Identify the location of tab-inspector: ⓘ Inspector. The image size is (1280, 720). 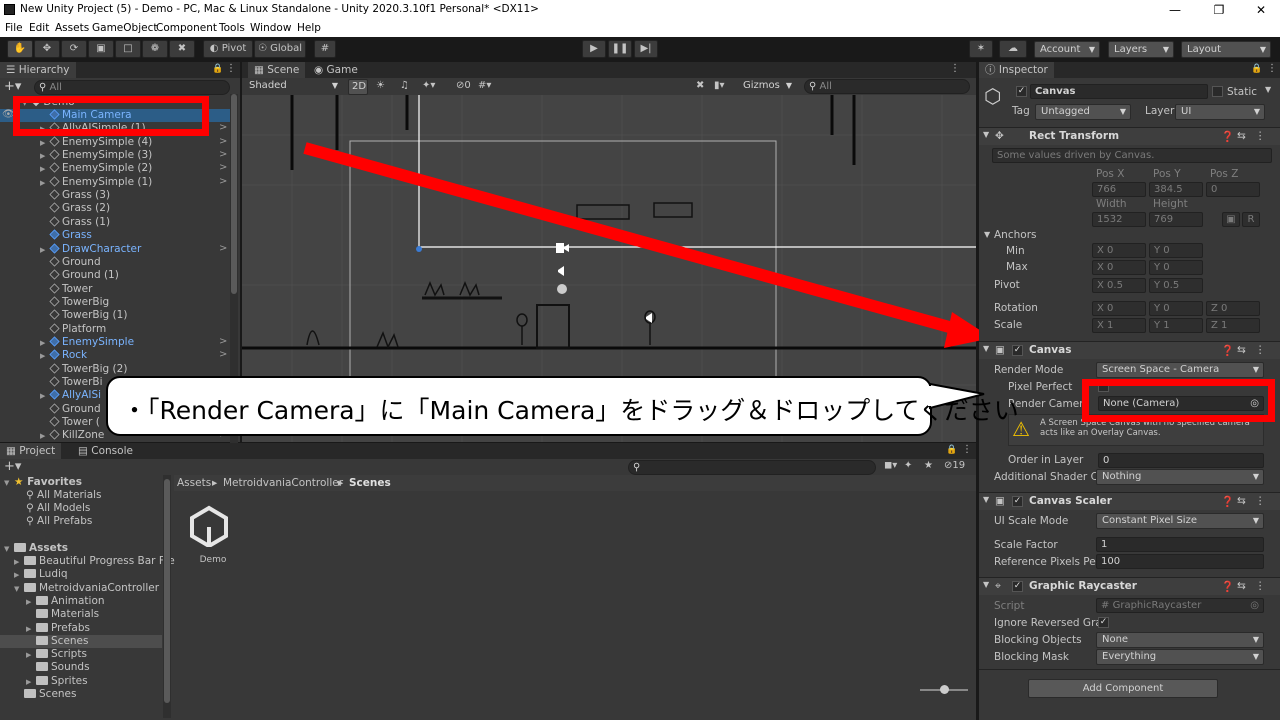
(1016, 70).